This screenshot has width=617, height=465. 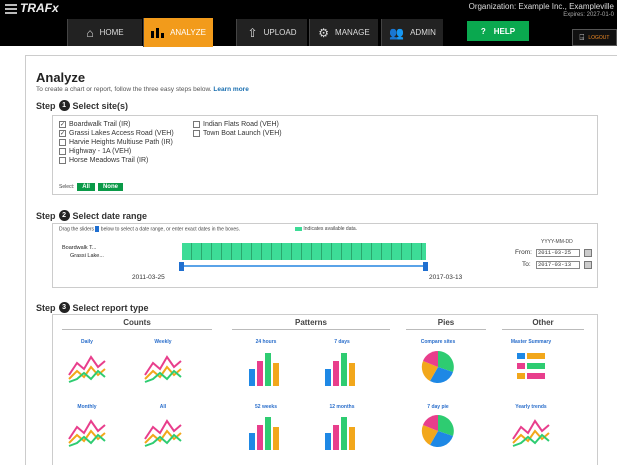 I want to click on select-none-button: None, so click(x=110, y=187).